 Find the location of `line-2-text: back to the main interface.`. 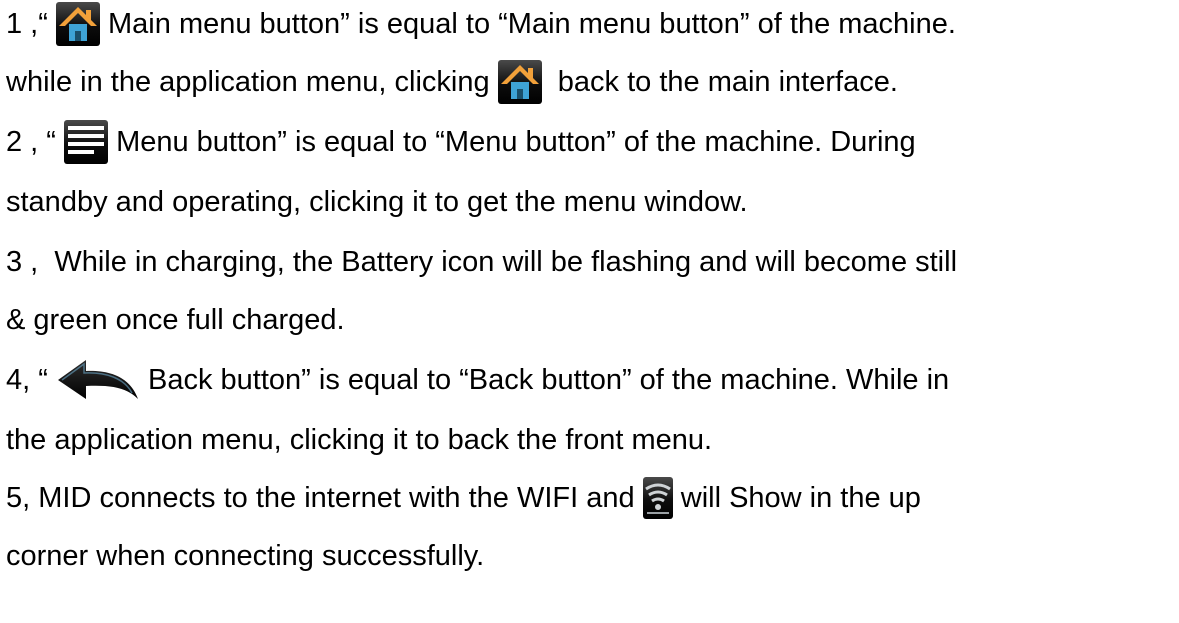

line-2-text: back to the main interface. is located at coordinates (719, 82).